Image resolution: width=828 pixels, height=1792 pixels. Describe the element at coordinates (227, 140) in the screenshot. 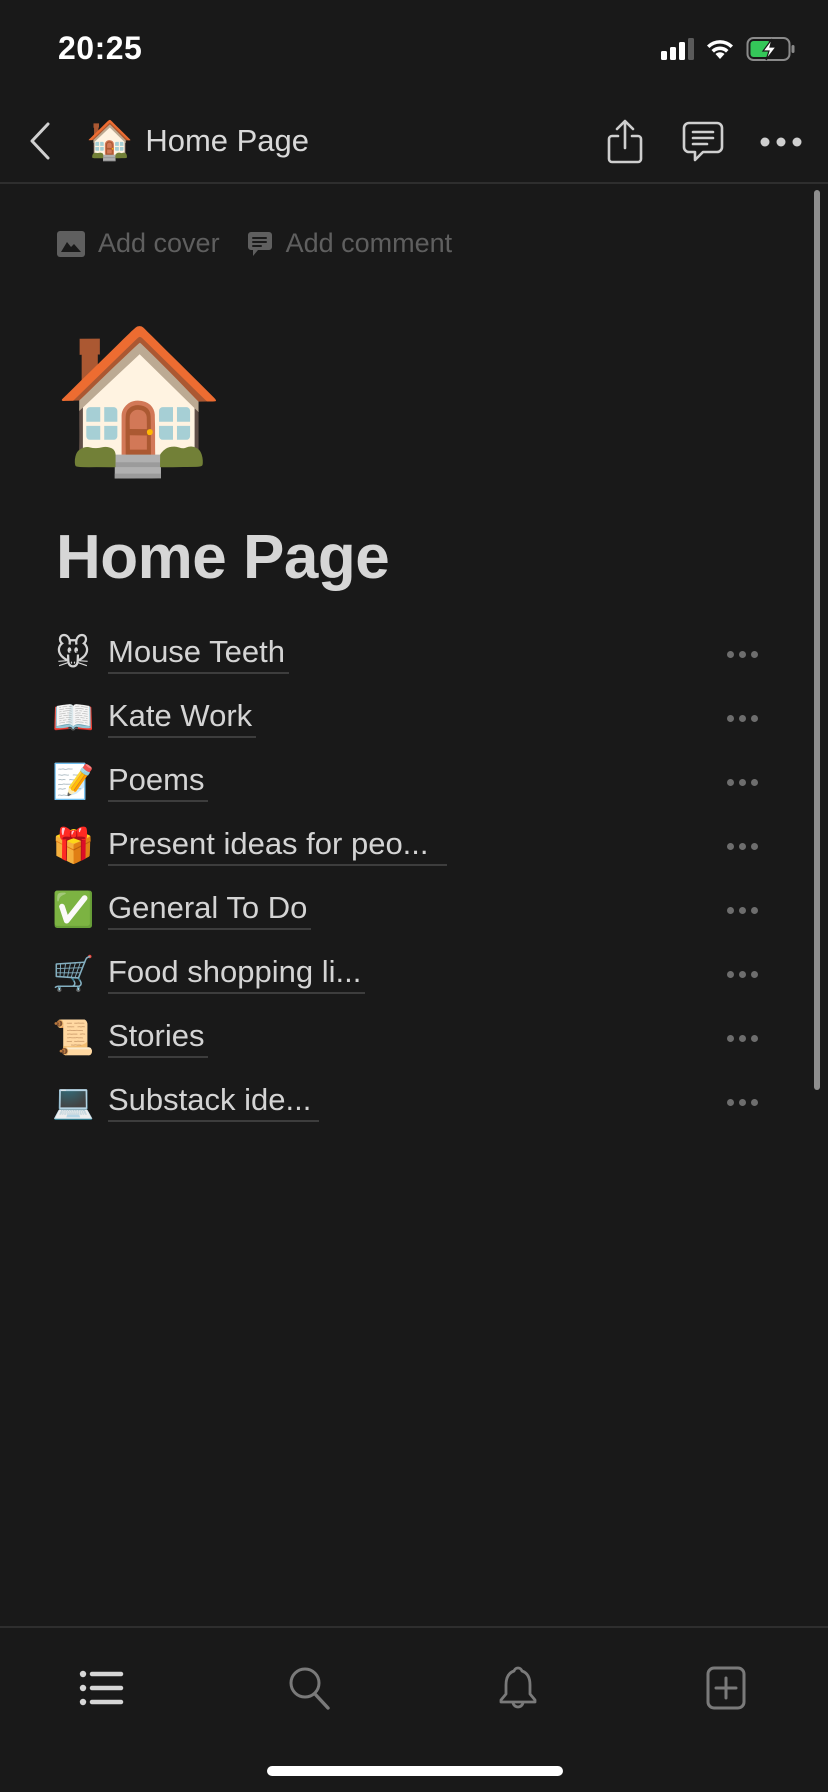

I see `nav-title: Home Page` at that location.